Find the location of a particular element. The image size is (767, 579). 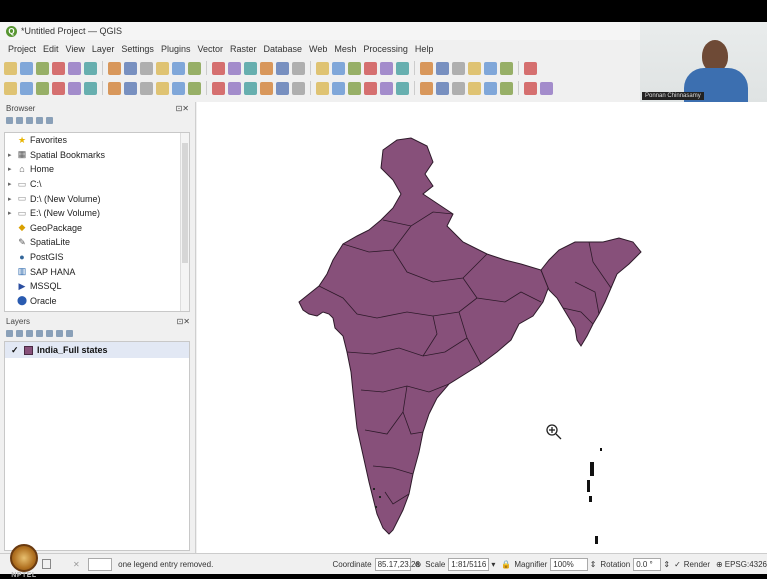

coordinate-field: 85.17,23.26 is located at coordinates (397, 564).